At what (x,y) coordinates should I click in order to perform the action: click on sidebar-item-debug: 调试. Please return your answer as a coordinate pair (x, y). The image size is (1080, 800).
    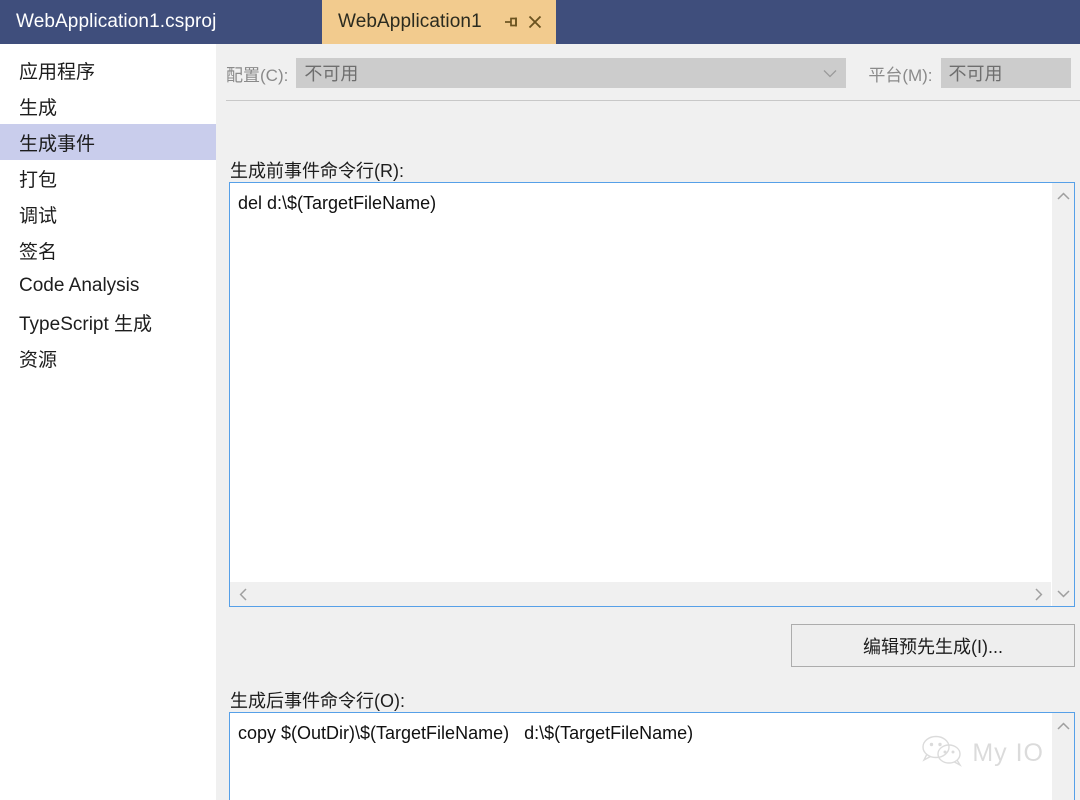
    Looking at the image, I should click on (108, 214).